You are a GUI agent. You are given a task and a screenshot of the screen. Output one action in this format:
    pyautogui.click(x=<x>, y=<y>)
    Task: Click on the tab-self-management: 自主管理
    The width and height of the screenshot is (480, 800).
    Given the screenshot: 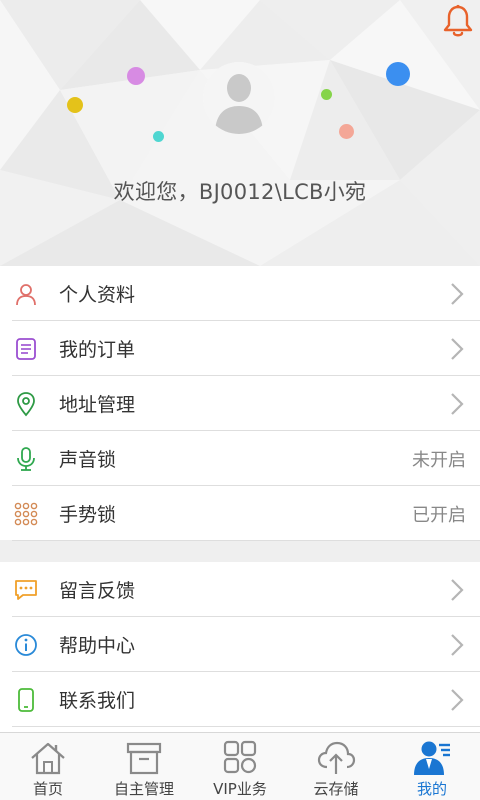 What is the action you would take?
    pyautogui.click(x=144, y=766)
    